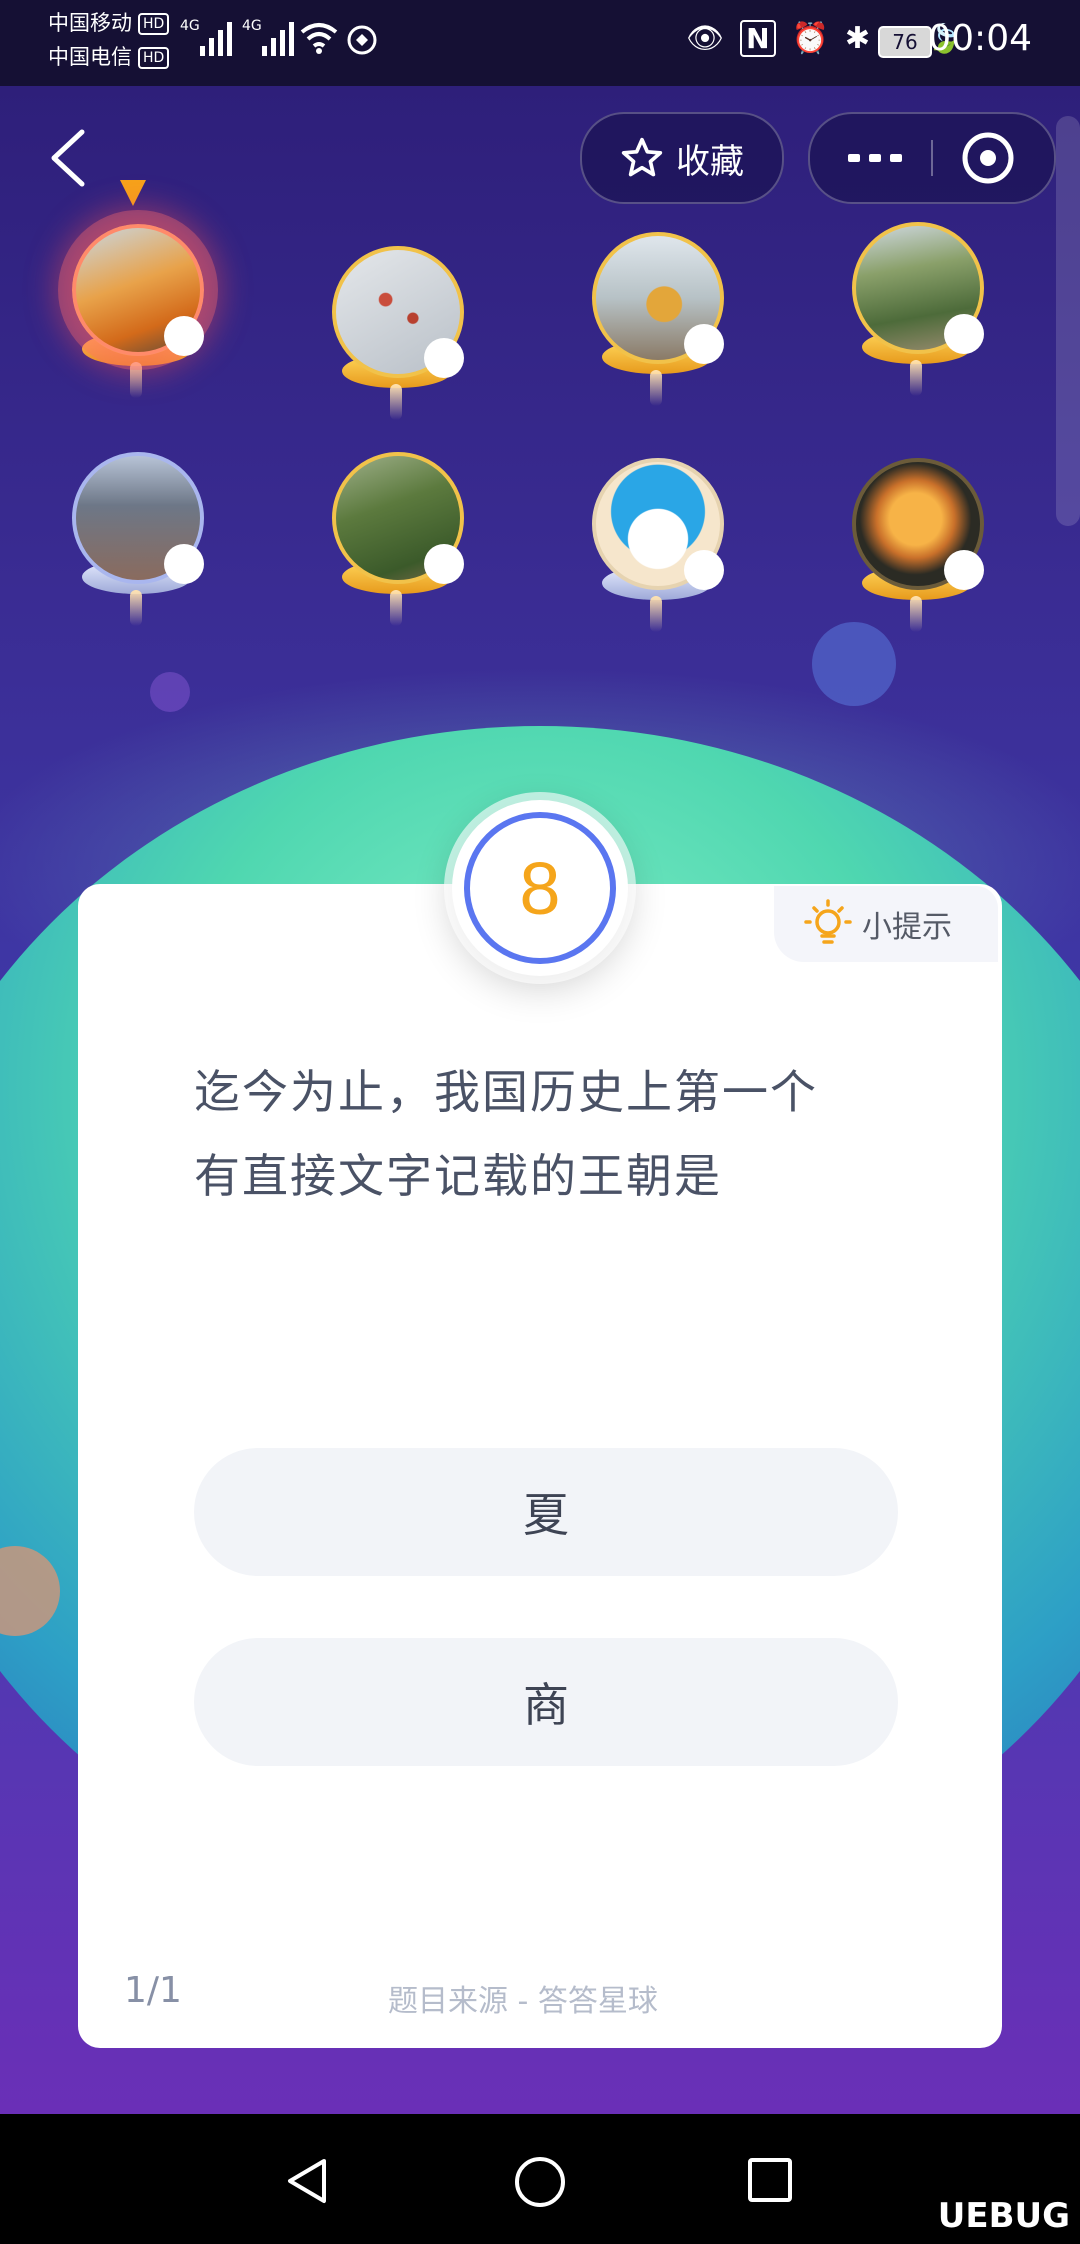 This screenshot has height=2244, width=1080. Describe the element at coordinates (828, 921) in the screenshot. I see `lightbulb-icon` at that location.